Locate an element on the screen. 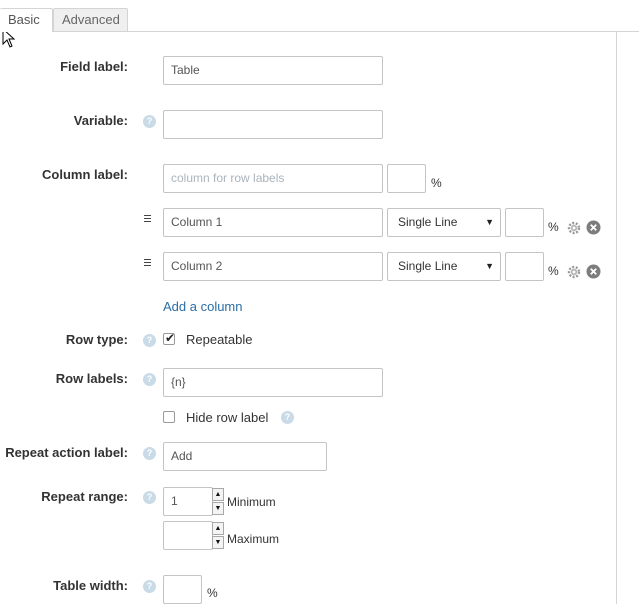 Image resolution: width=639 pixels, height=604 pixels. repeat-action-label-input: Add is located at coordinates (245, 456).